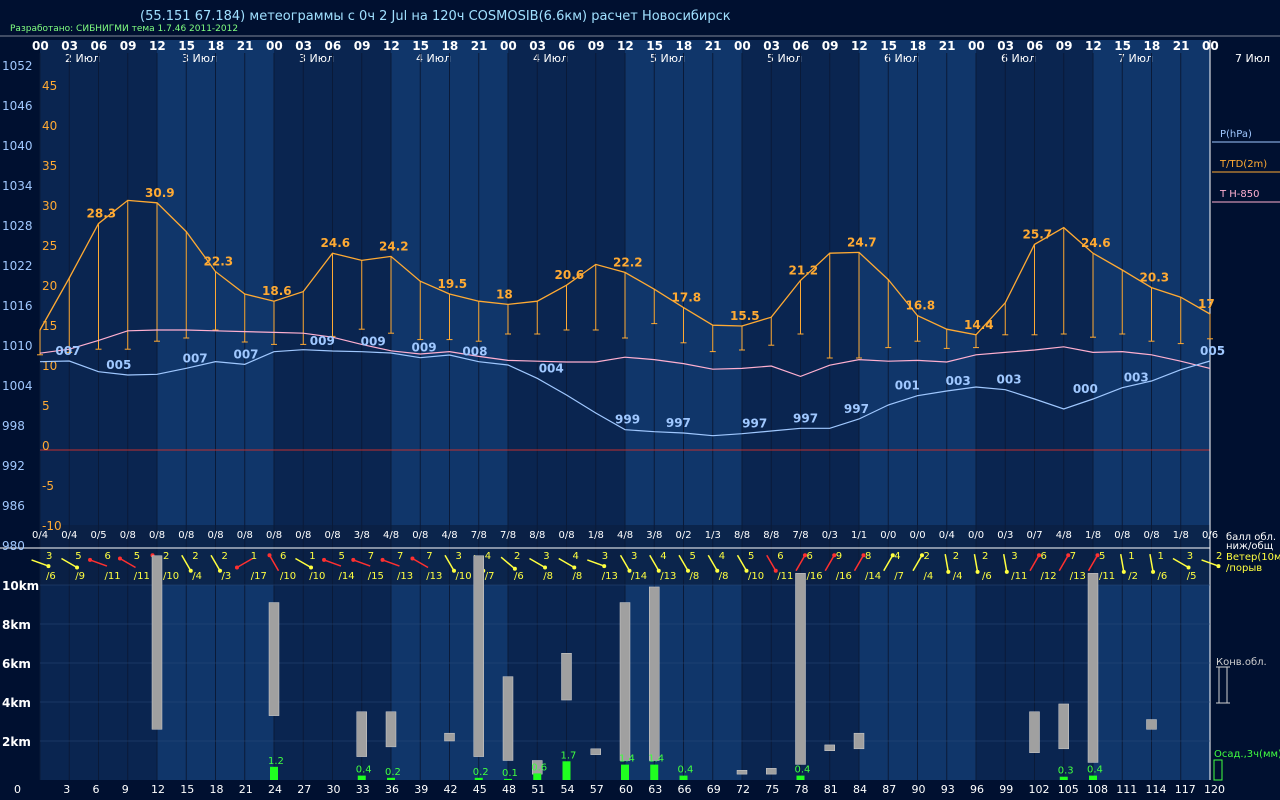 The height and width of the screenshot is (800, 1280). What do you see at coordinates (393, 772) in the screenshot?
I see `precip-label: 0.2` at bounding box center [393, 772].